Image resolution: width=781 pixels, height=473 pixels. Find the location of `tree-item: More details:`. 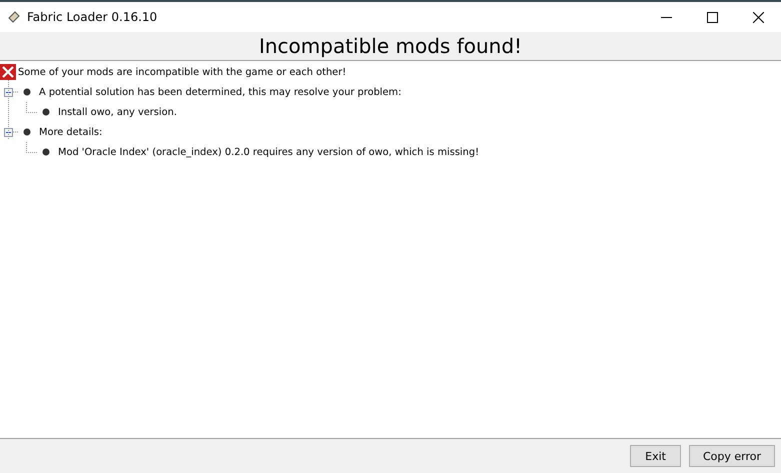

tree-item: More details: is located at coordinates (70, 132).